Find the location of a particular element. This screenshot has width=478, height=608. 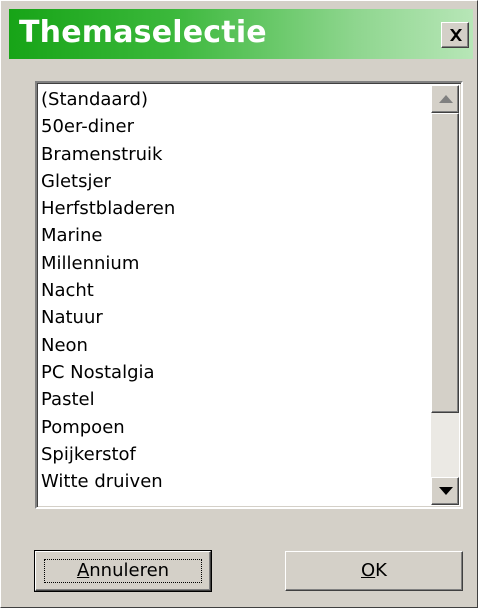

close-icon is located at coordinates (456, 35).